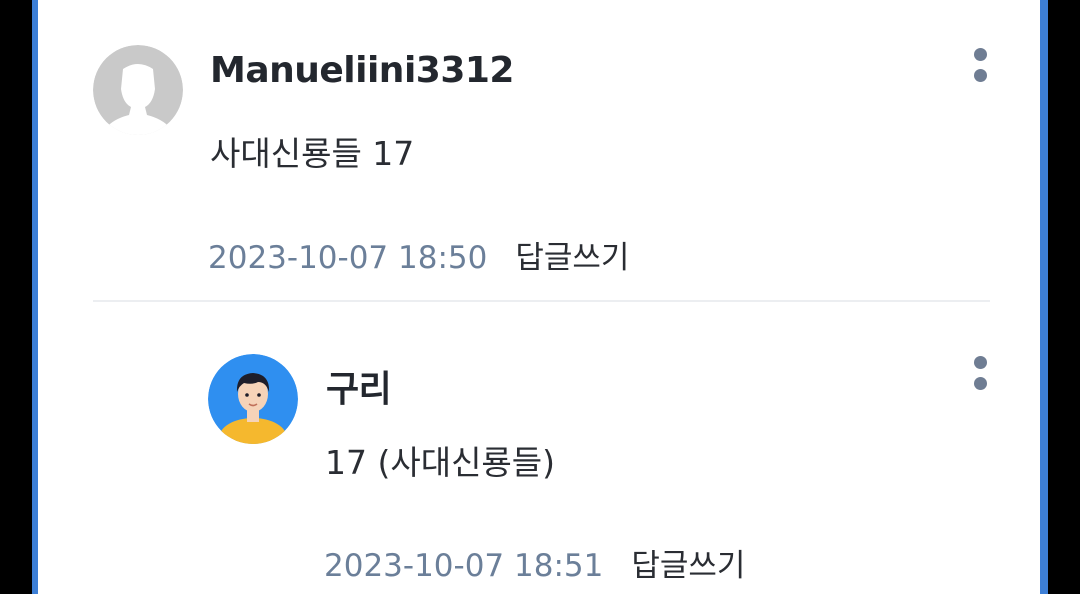 The image size is (1080, 594). Describe the element at coordinates (464, 566) in the screenshot. I see `comment-timestamp: 2023-10-07 18:51` at that location.